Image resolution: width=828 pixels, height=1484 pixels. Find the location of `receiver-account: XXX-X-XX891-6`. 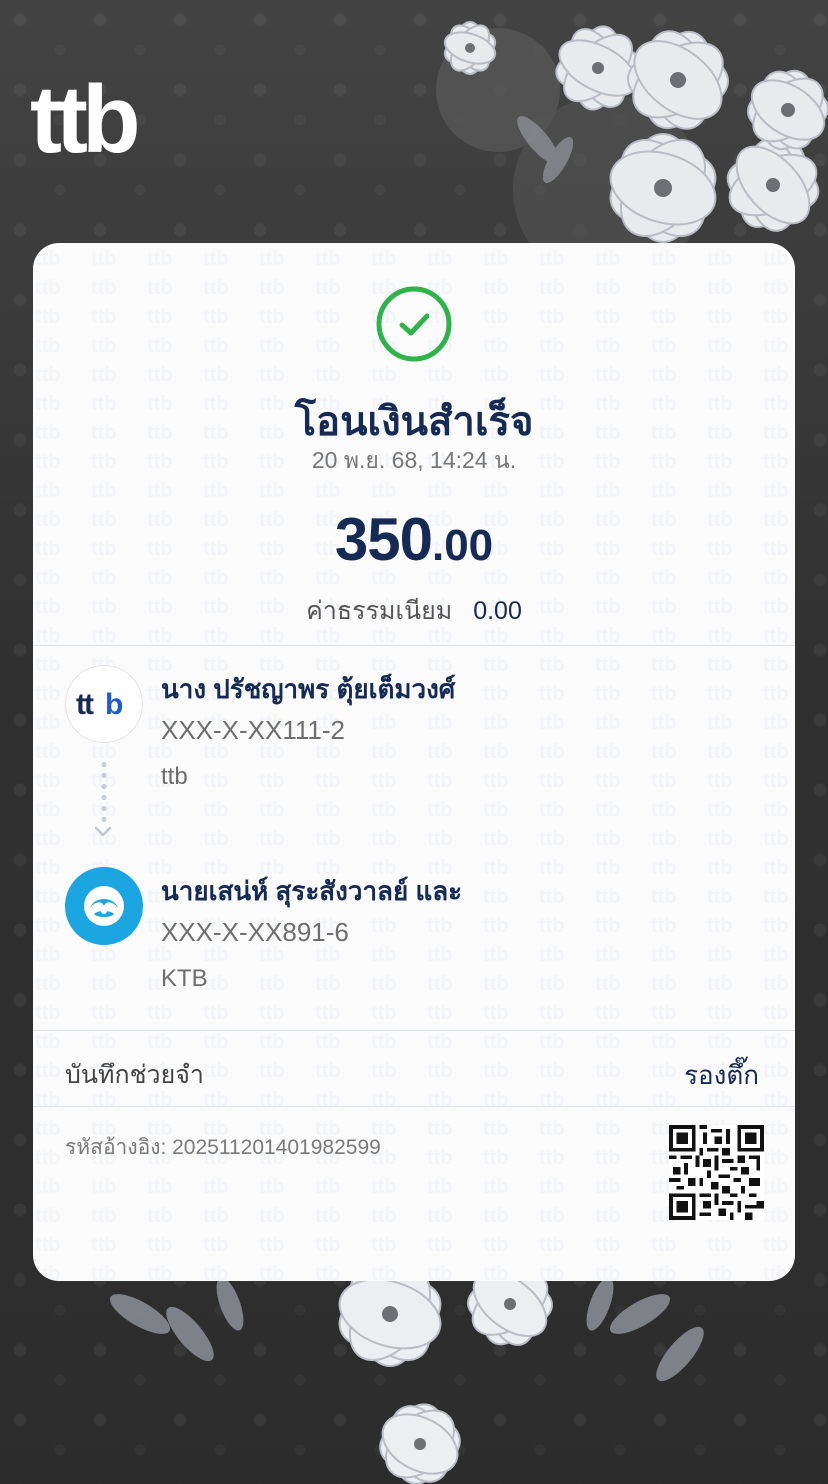

receiver-account: XXX-X-XX891-6 is located at coordinates (255, 932).